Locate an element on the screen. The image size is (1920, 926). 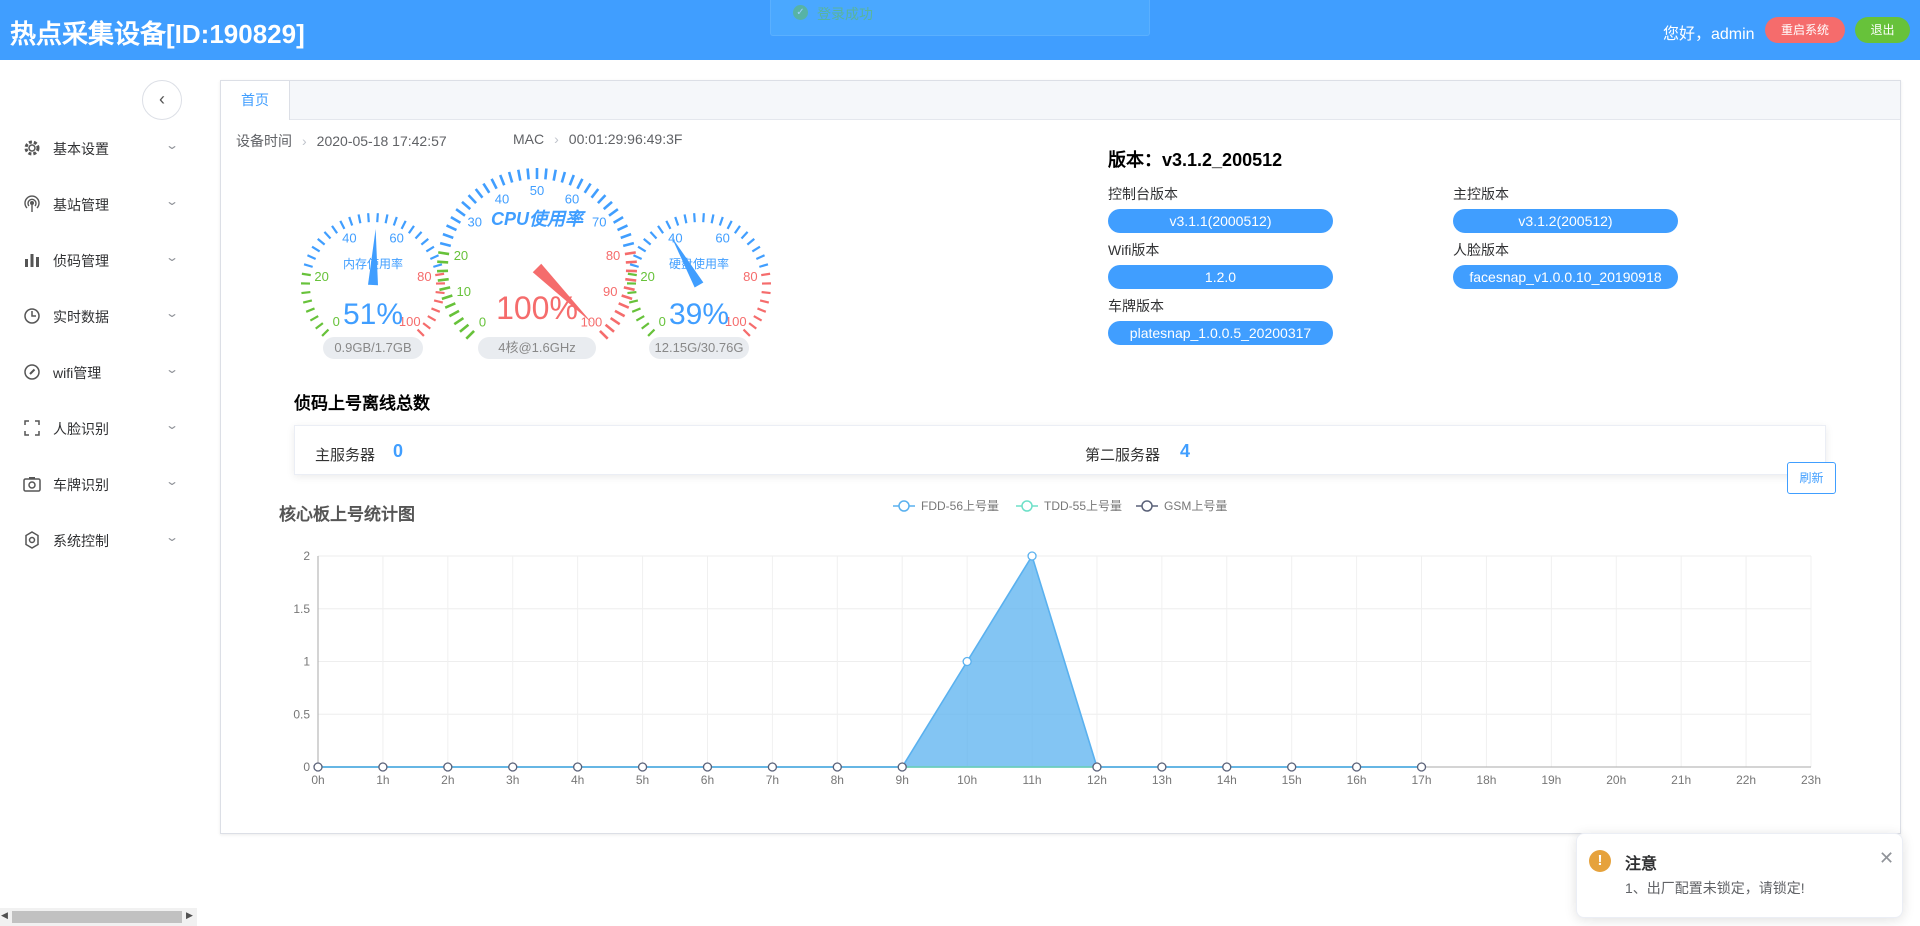
collapse-sidebar-button: ‹ is located at coordinates (162, 100).